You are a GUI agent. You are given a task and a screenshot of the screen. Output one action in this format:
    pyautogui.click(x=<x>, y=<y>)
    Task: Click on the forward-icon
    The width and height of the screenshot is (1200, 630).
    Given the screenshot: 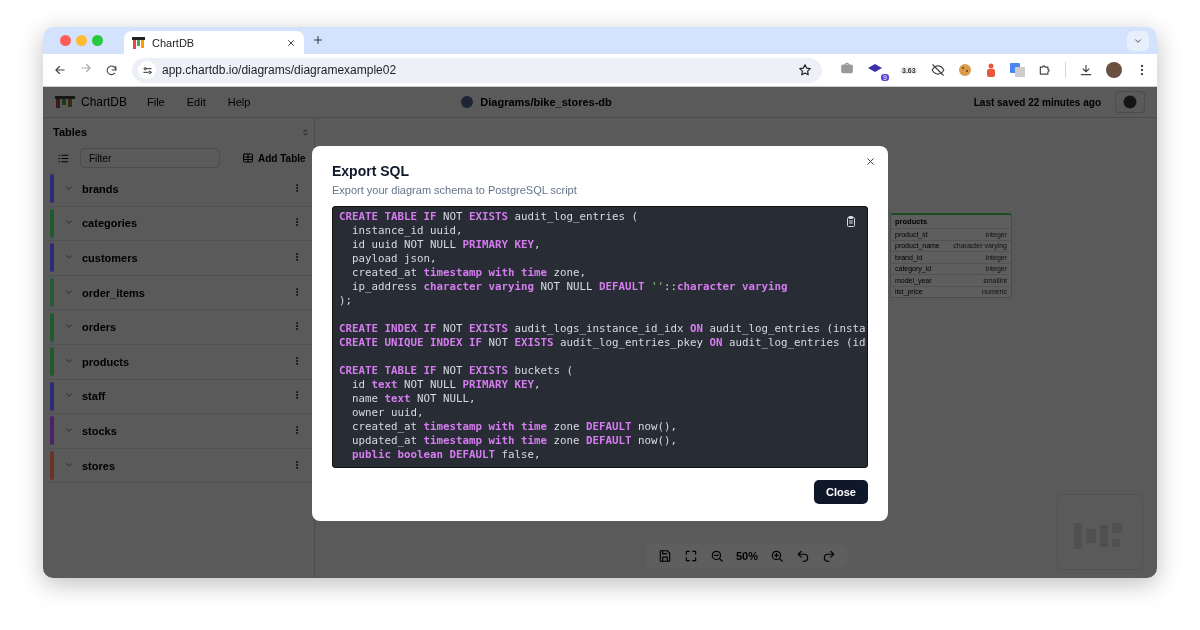 What is the action you would take?
    pyautogui.click(x=86, y=68)
    